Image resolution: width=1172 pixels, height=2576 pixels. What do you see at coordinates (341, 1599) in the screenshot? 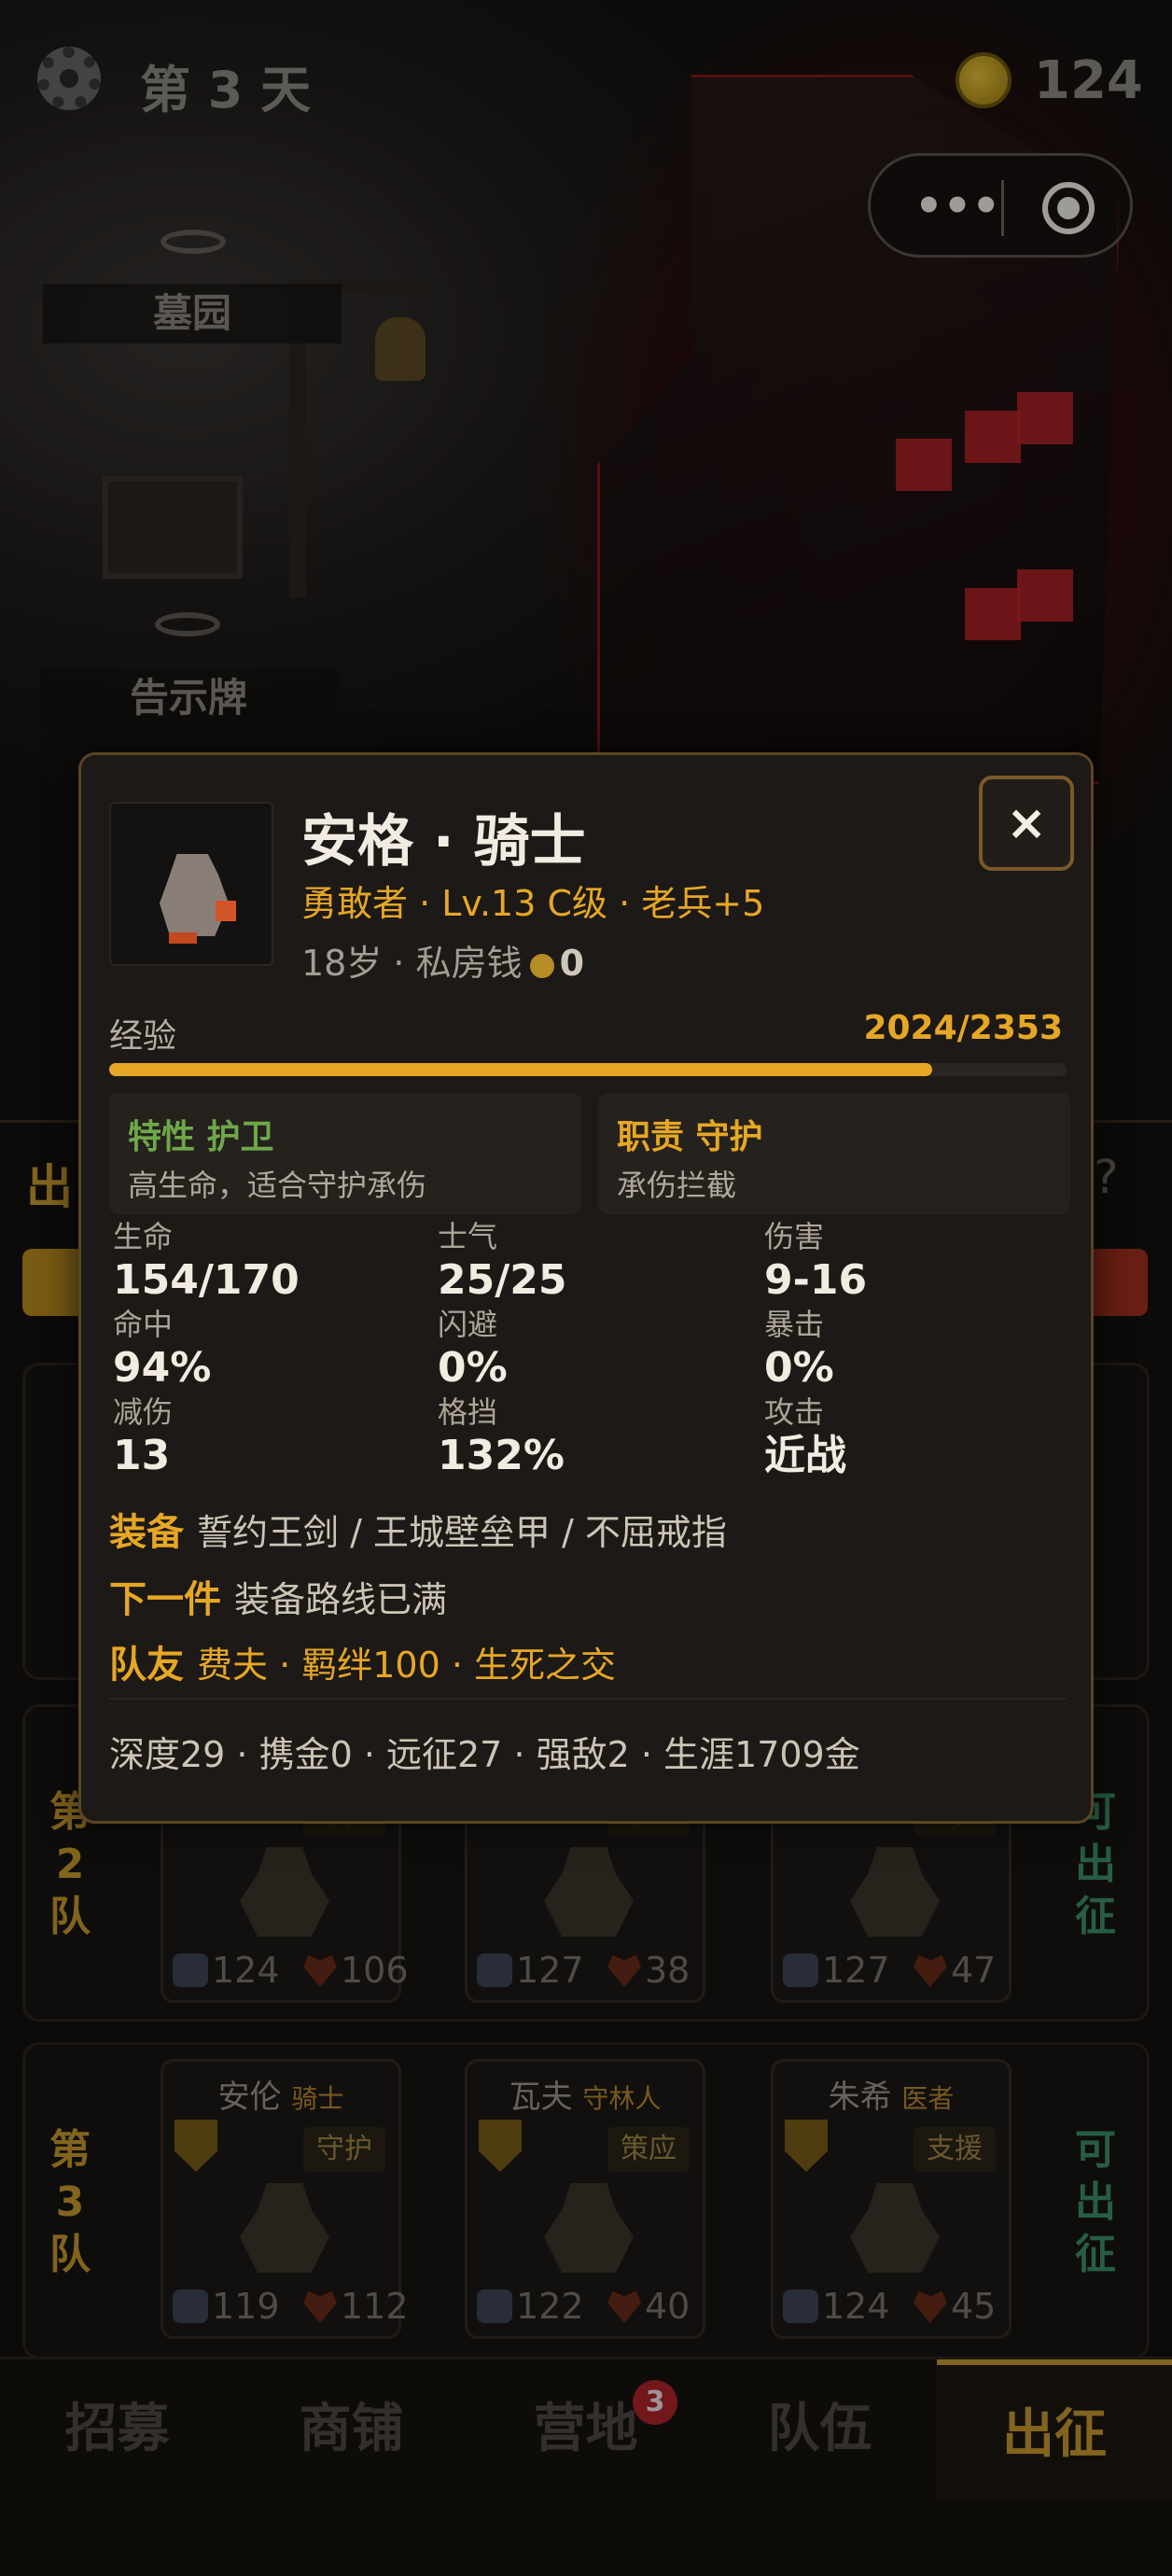
I see `next-equipment-value: 装备路线已满` at bounding box center [341, 1599].